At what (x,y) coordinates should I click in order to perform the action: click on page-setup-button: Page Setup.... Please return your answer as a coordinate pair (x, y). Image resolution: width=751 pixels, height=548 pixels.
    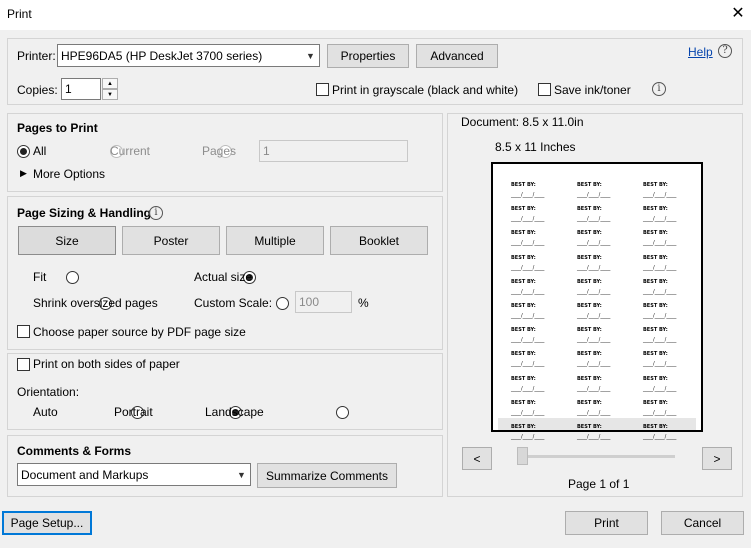
    Looking at the image, I should click on (47, 523).